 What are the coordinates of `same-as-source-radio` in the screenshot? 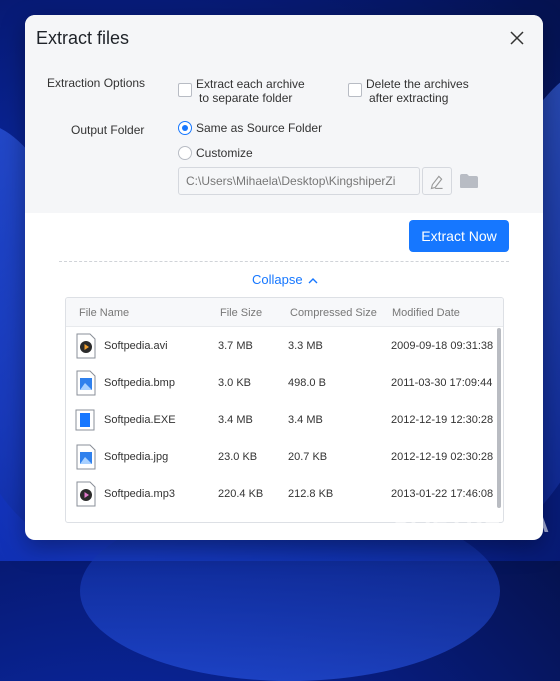 It's located at (185, 128).